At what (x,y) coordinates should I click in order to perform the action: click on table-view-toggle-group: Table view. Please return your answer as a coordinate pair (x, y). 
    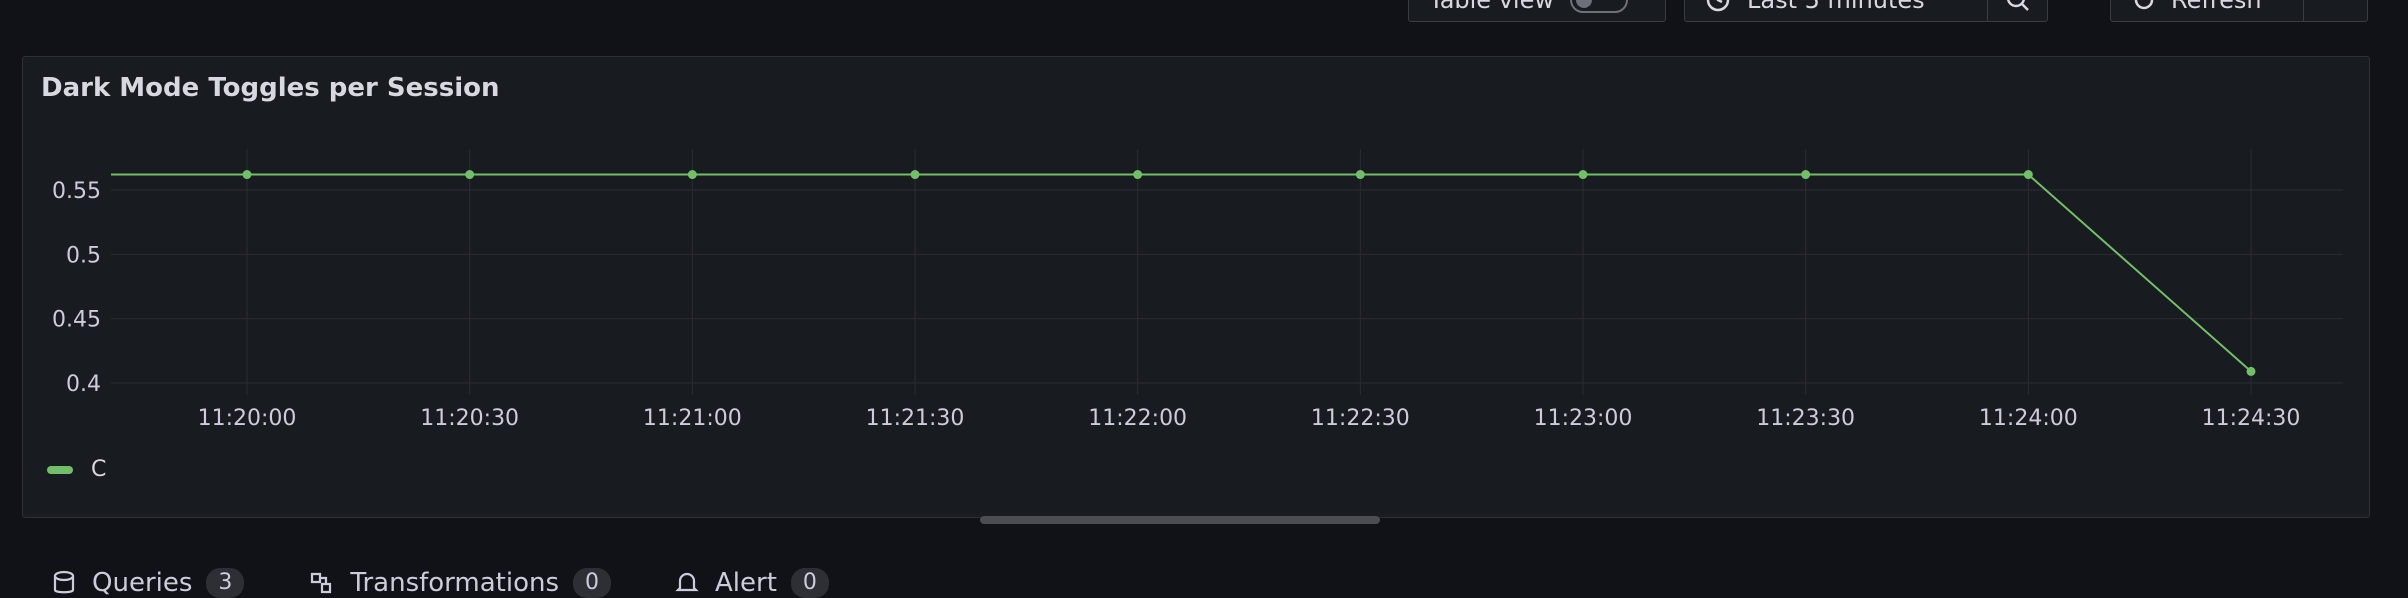
    Looking at the image, I should click on (1537, 11).